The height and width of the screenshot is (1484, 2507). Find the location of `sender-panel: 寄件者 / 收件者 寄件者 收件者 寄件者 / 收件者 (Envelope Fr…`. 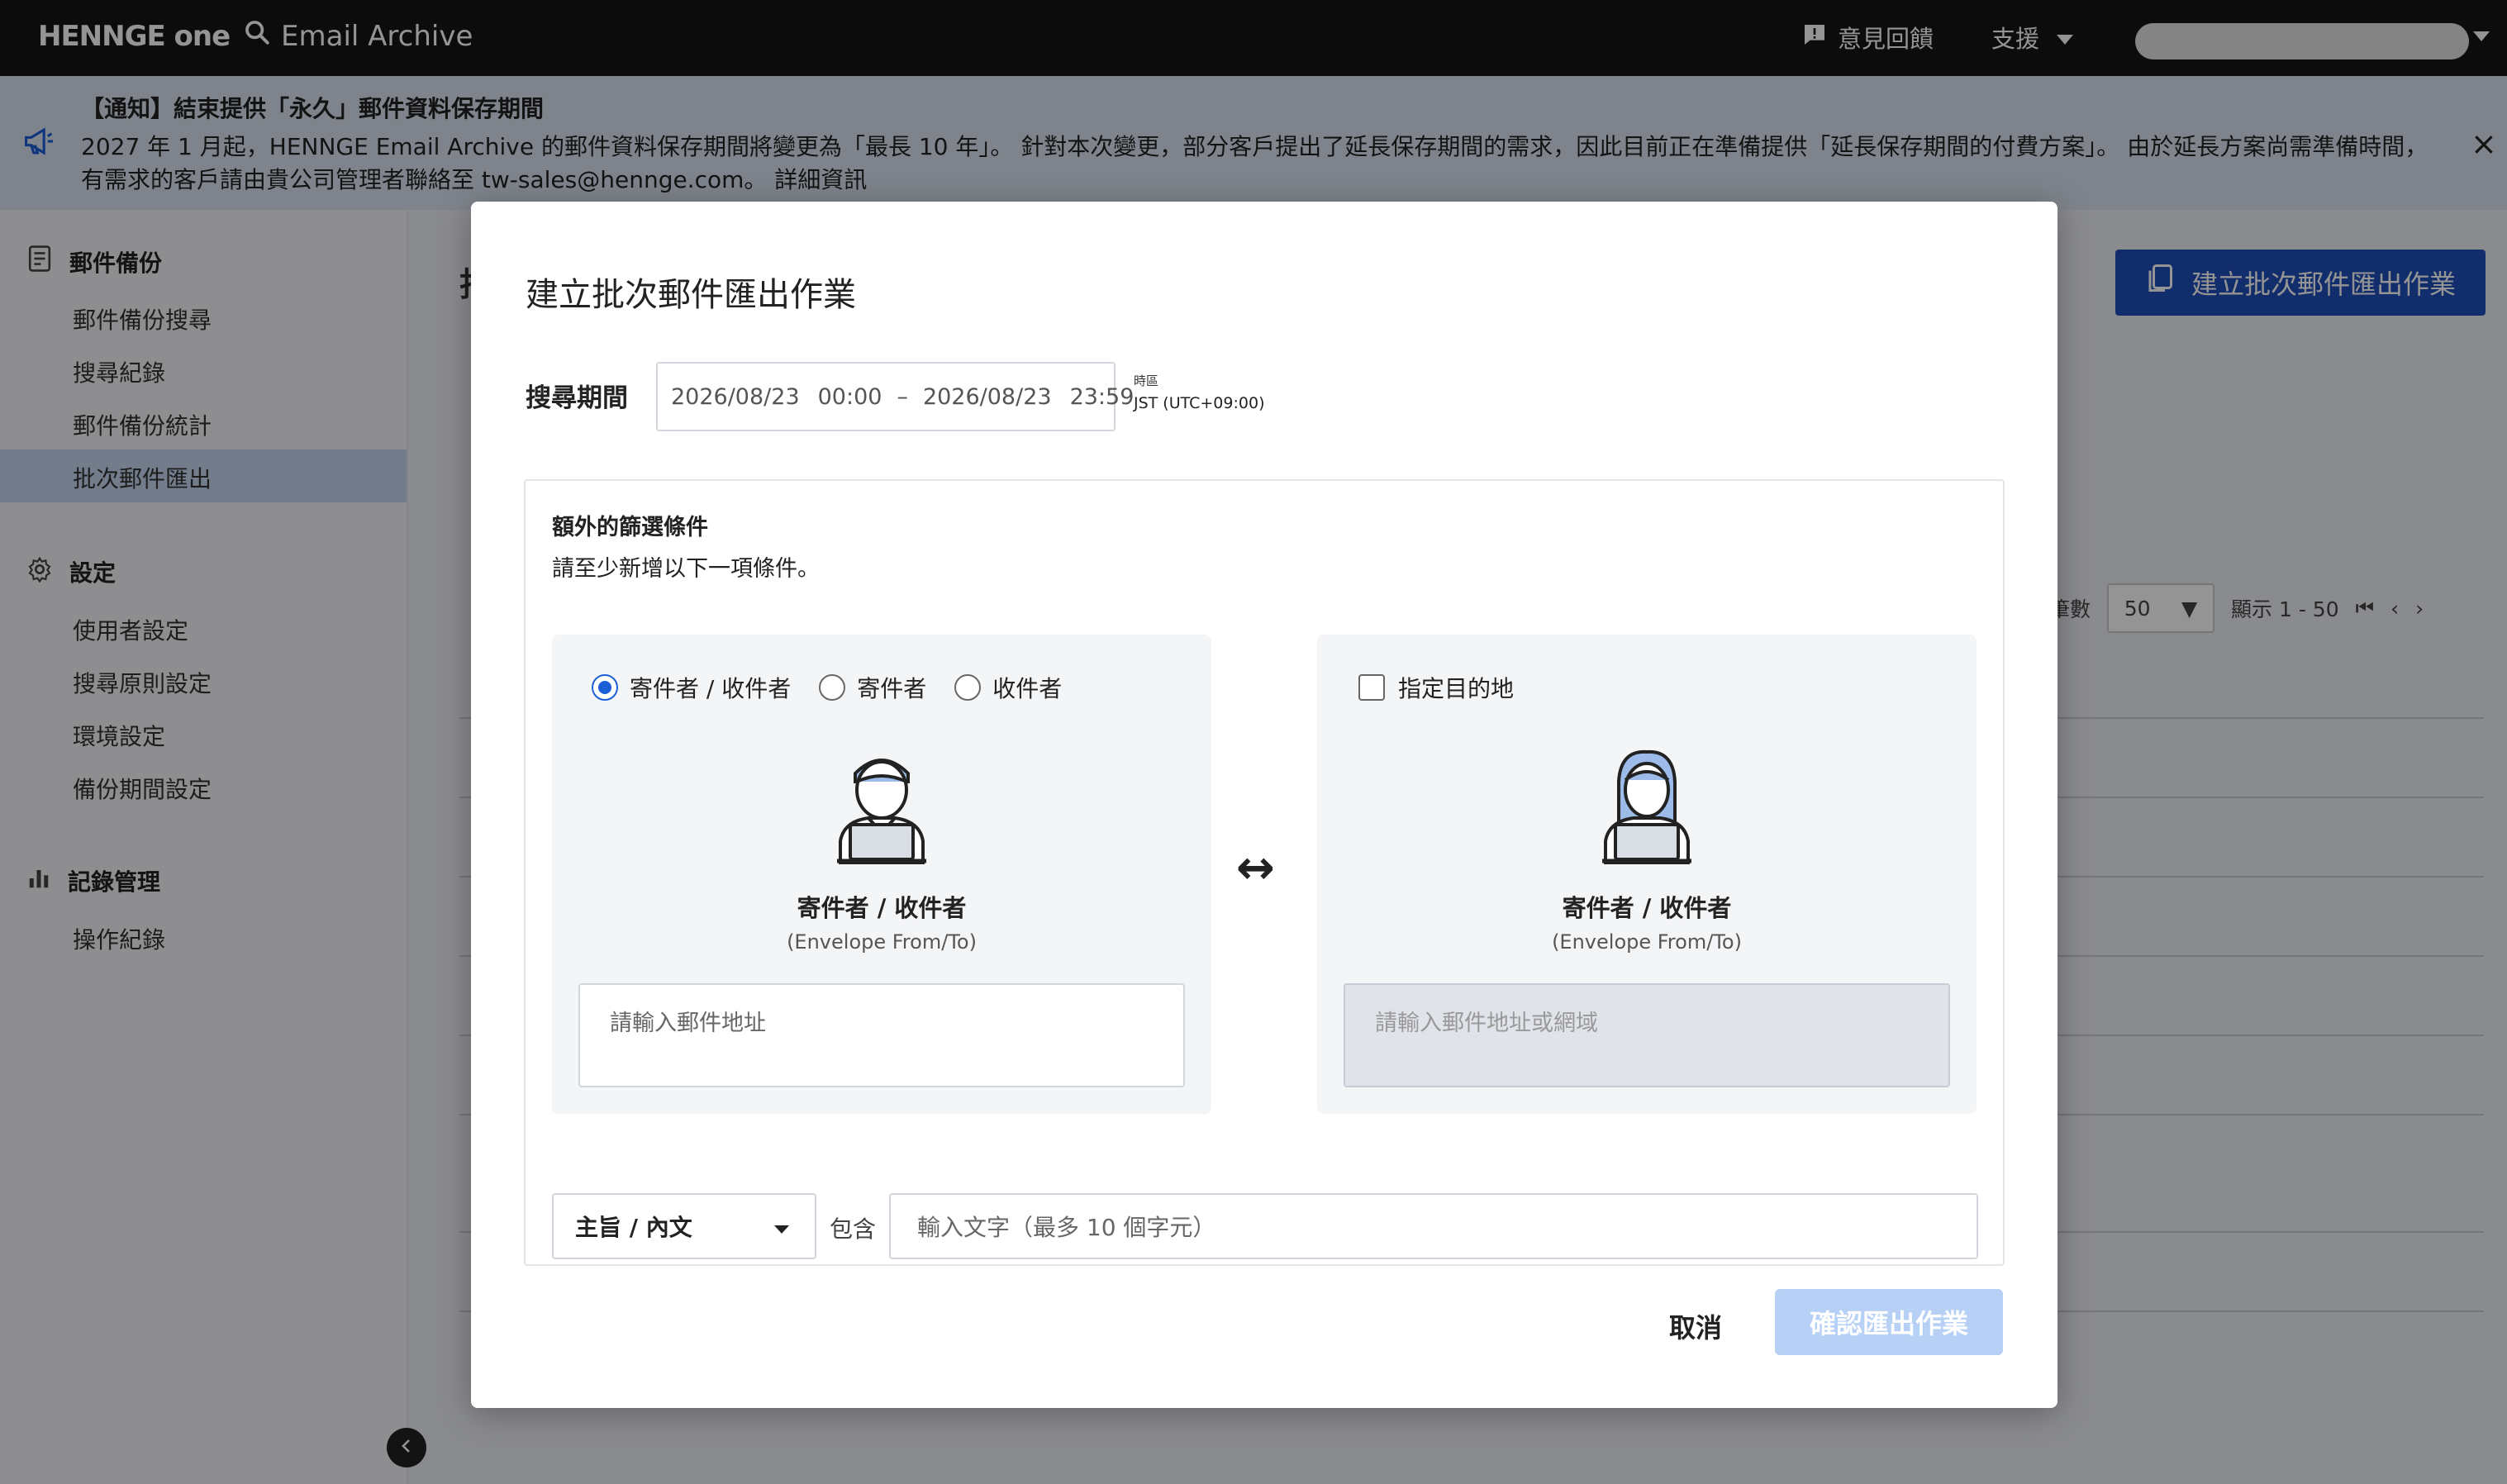

sender-panel: 寄件者 / 收件者 寄件者 收件者 寄件者 / 收件者 (Envelope Fr… is located at coordinates (881, 874).